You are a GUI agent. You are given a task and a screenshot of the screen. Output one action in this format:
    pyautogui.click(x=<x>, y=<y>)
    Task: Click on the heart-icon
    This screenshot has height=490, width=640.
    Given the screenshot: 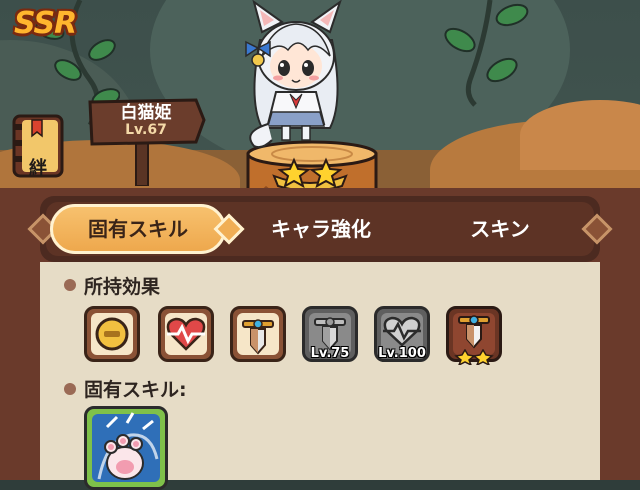 What is the action you would take?
    pyautogui.click(x=186, y=334)
    